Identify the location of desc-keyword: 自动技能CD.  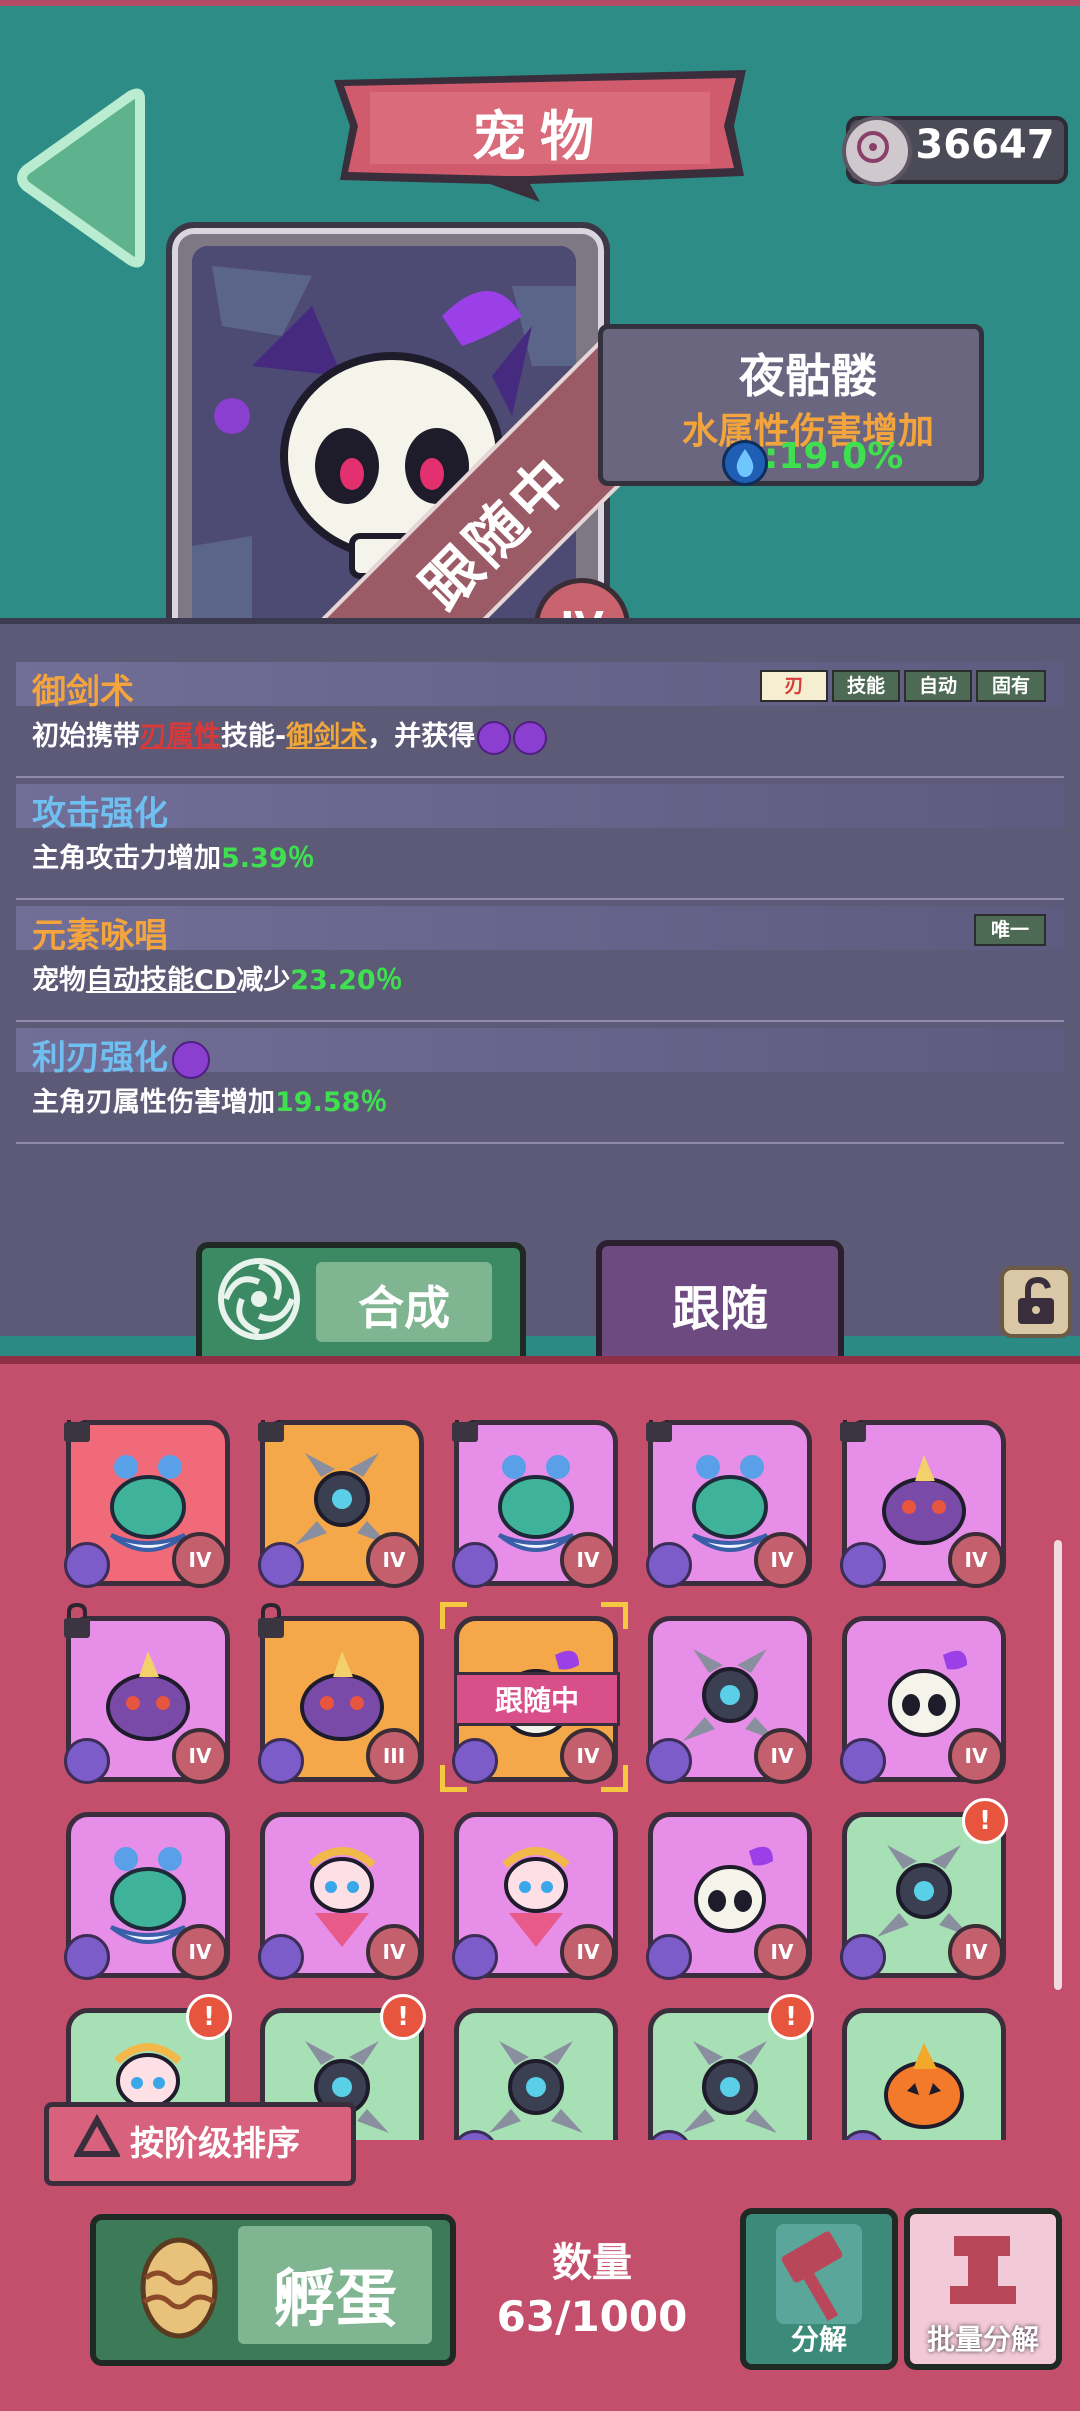
(161, 980).